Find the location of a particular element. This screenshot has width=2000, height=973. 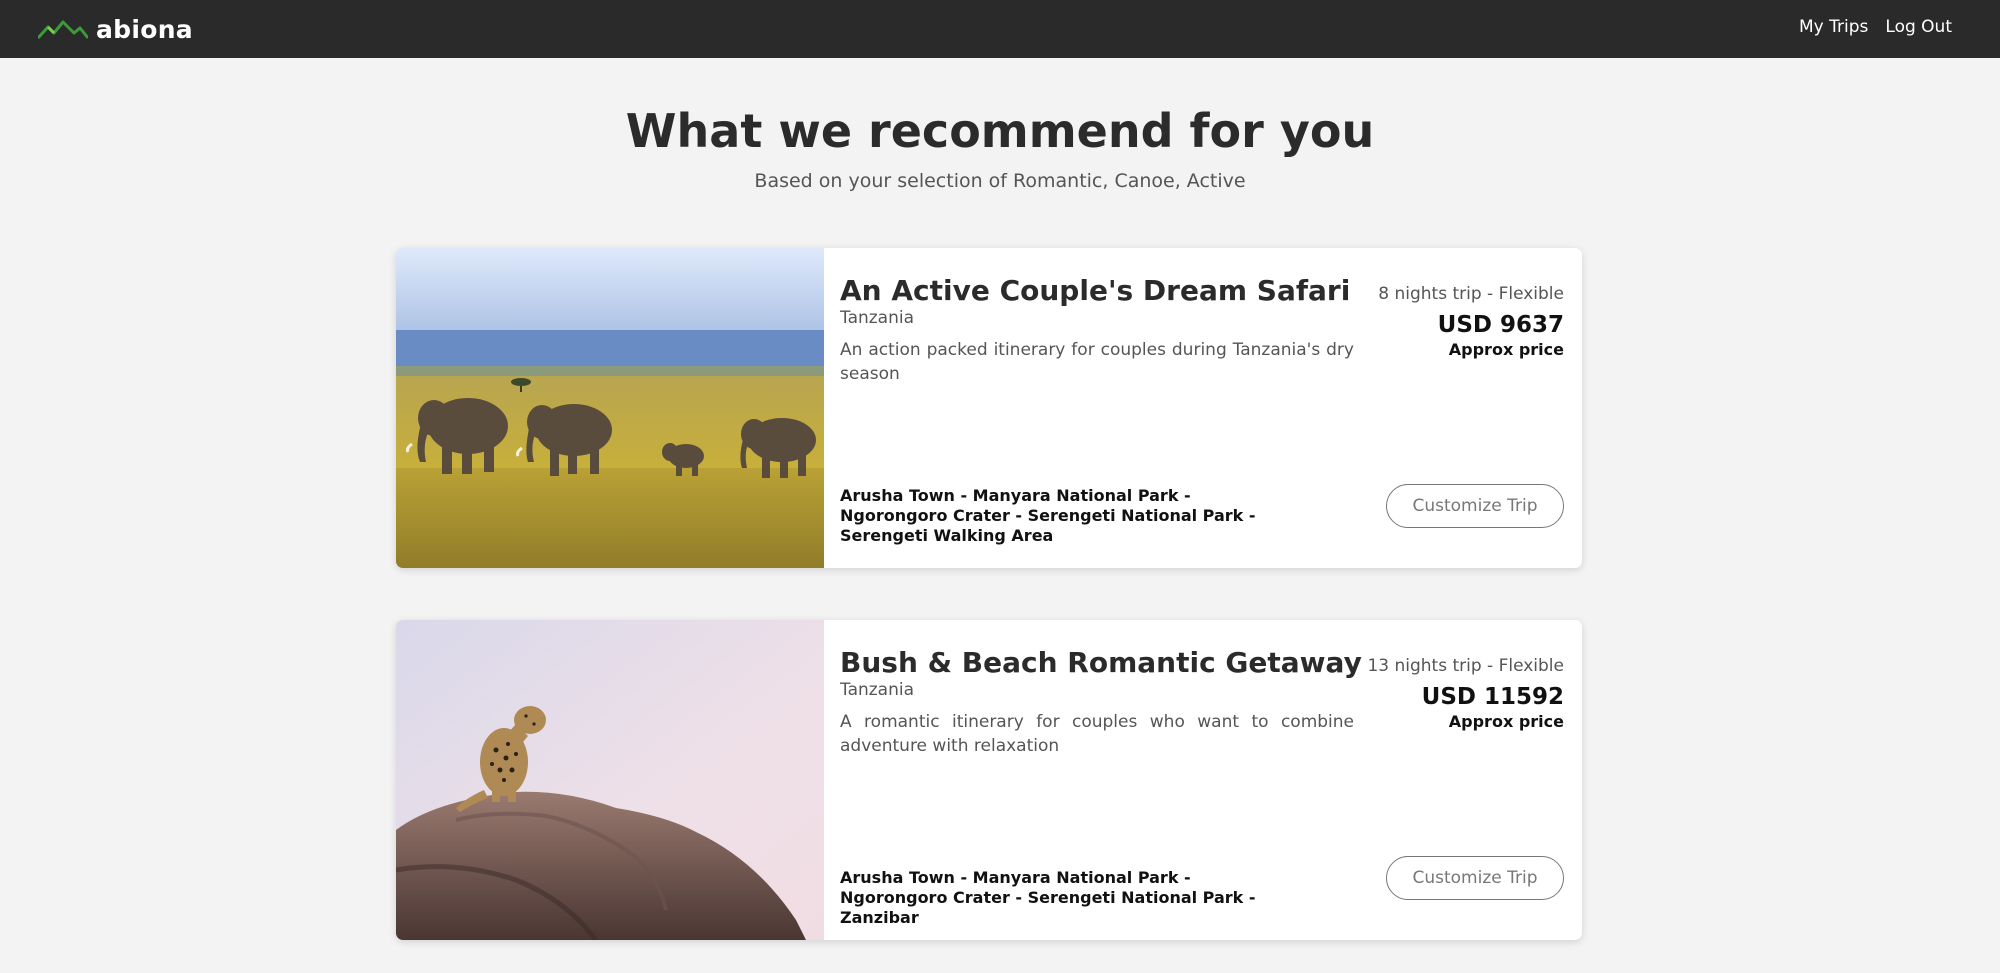

page-title: What we recommend for you is located at coordinates (1000, 131).